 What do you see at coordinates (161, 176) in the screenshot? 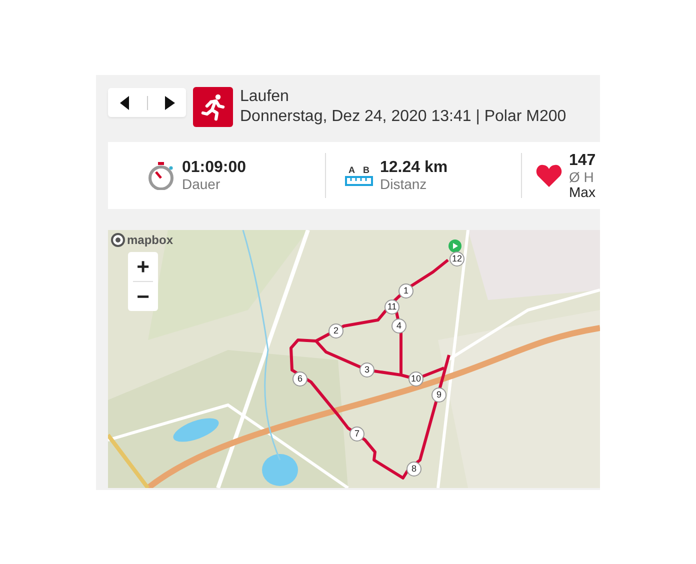
I see `stopwatch-icon` at bounding box center [161, 176].